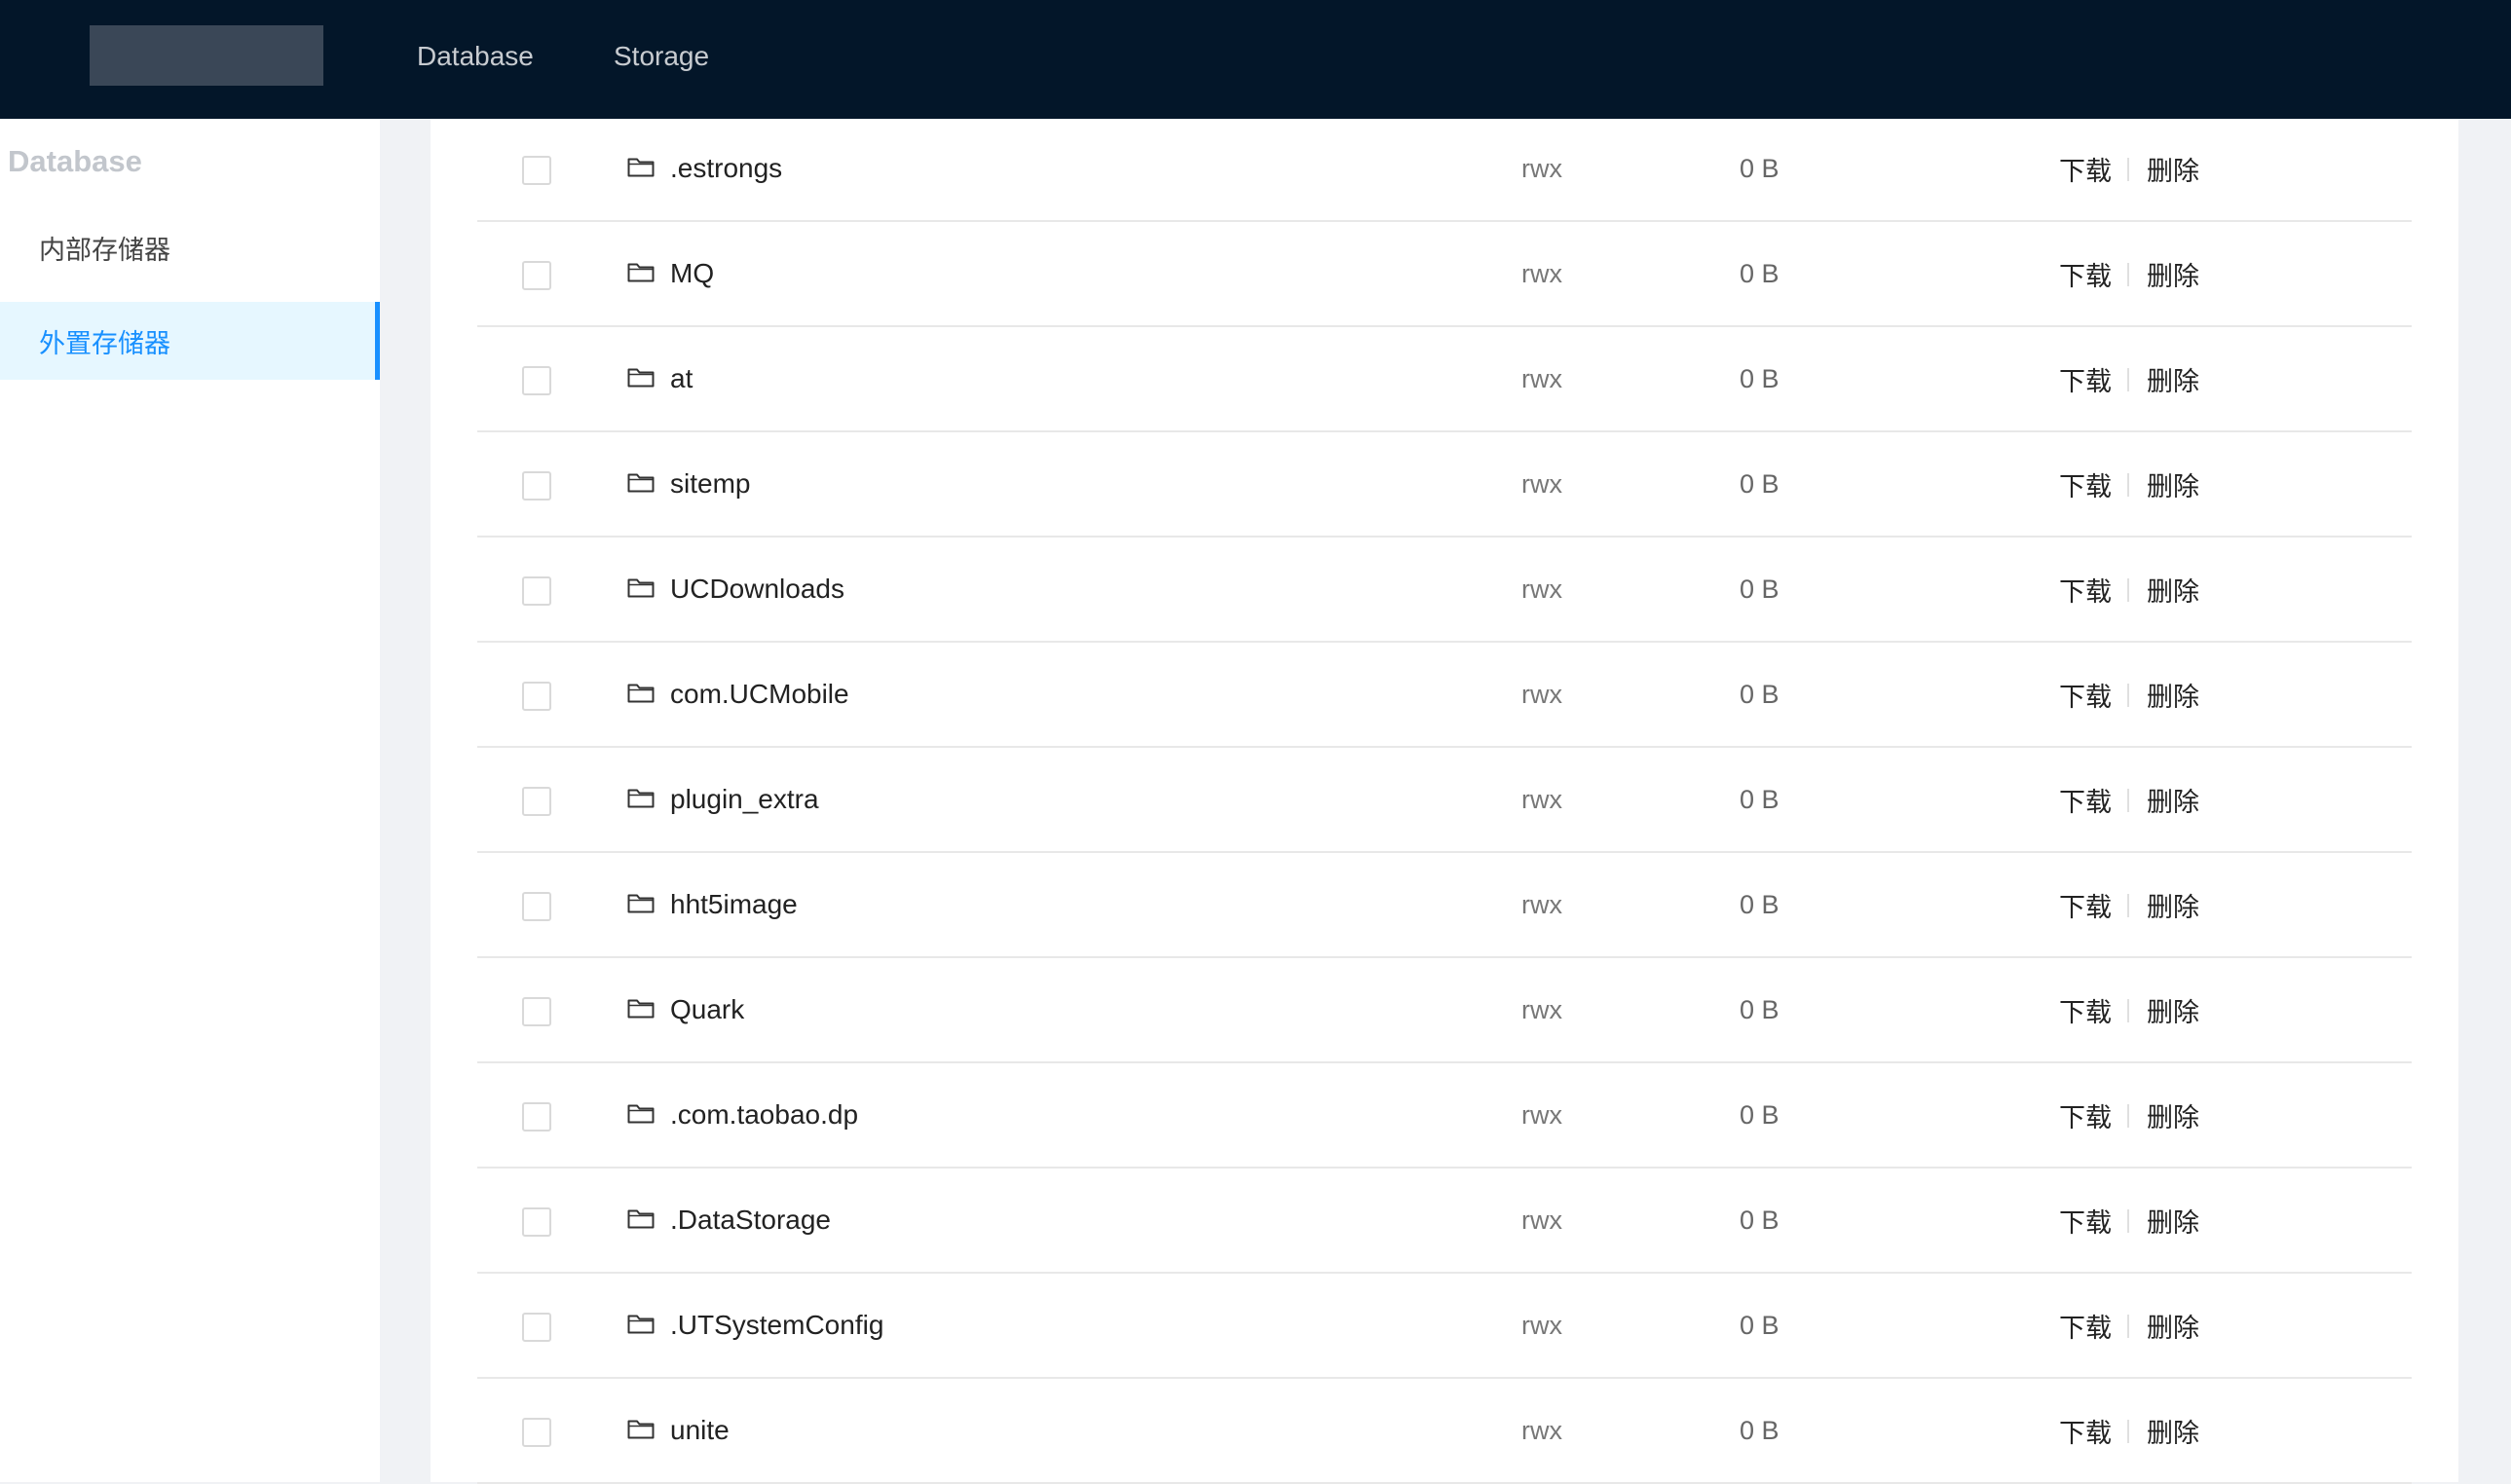  I want to click on sidebar-item-label: 外置存储器, so click(104, 343).